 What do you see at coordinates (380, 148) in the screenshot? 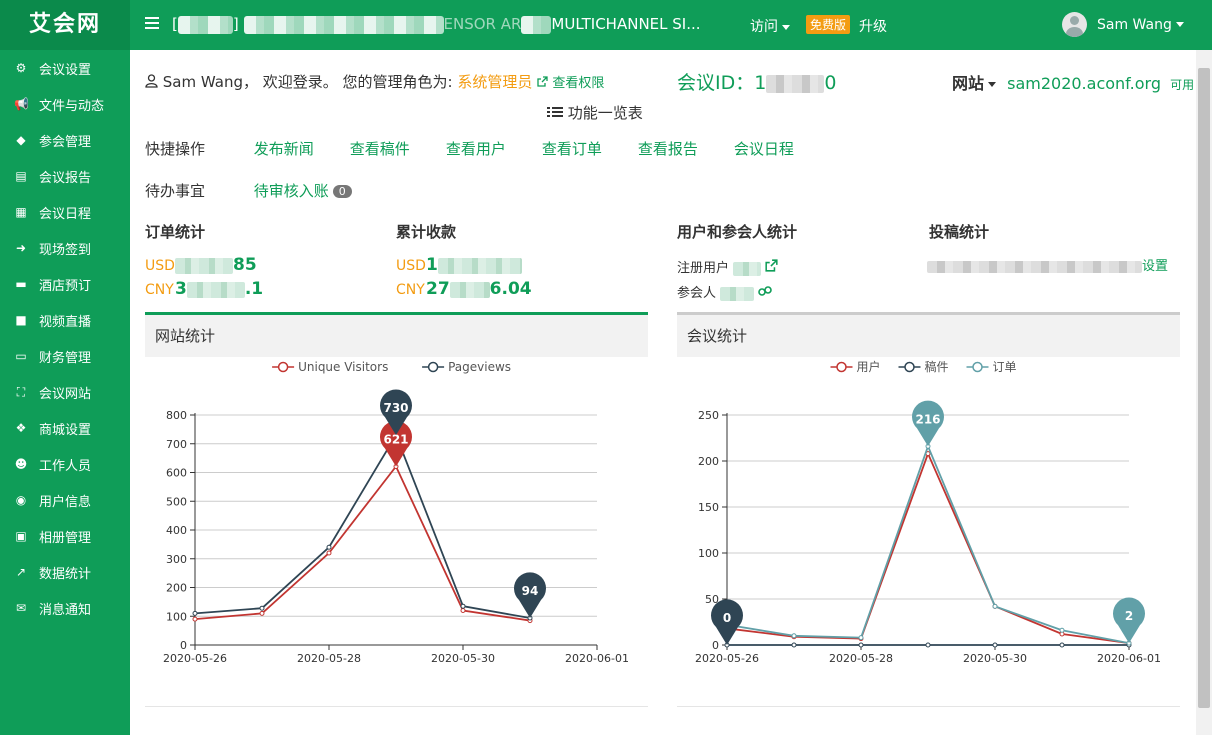
I see `quick-action-link: 查看稿件` at bounding box center [380, 148].